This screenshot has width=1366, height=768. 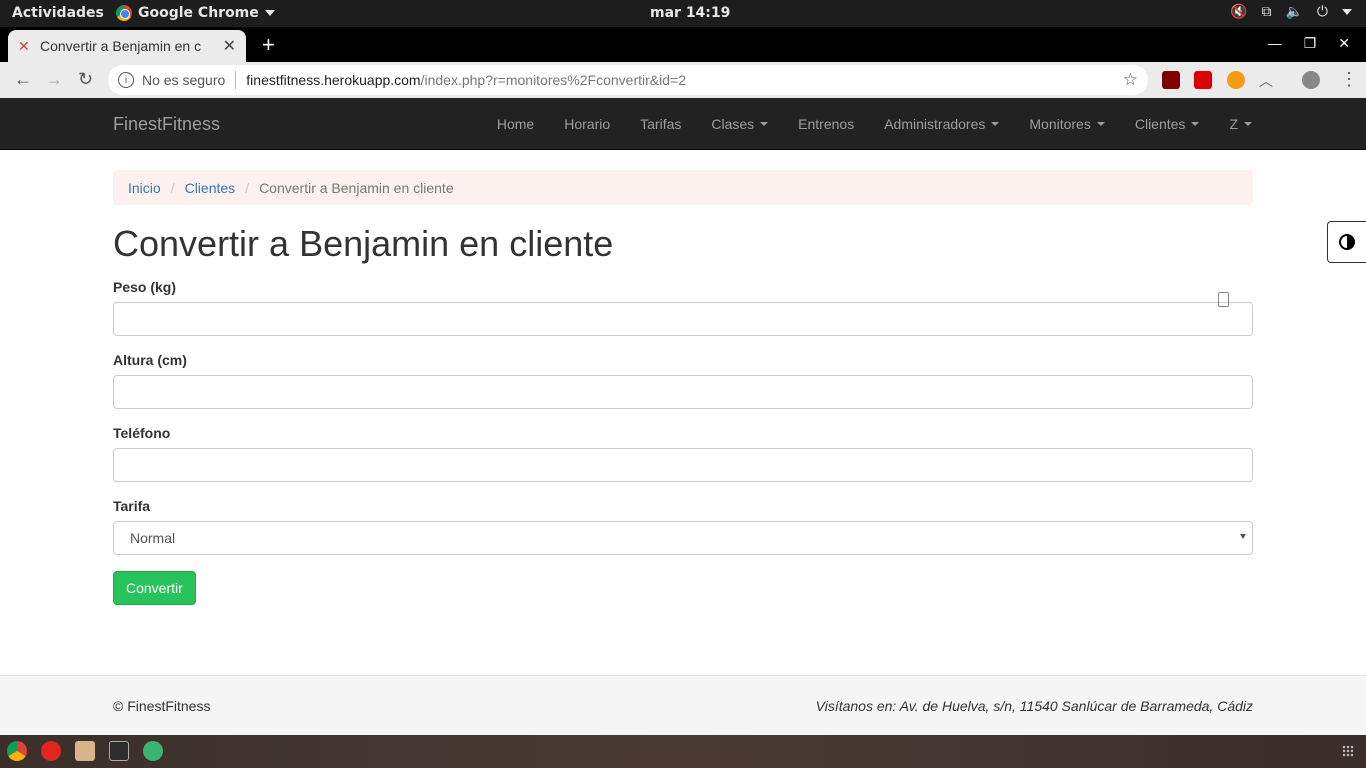 I want to click on tab-title: Convertir a Benjamin en c, so click(x=121, y=46).